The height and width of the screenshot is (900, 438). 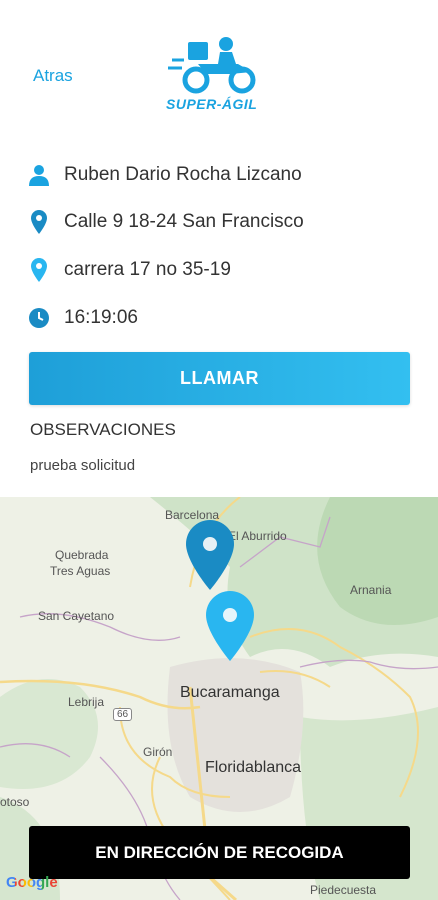 What do you see at coordinates (219, 378) in the screenshot?
I see `call-button: LLAMAR` at bounding box center [219, 378].